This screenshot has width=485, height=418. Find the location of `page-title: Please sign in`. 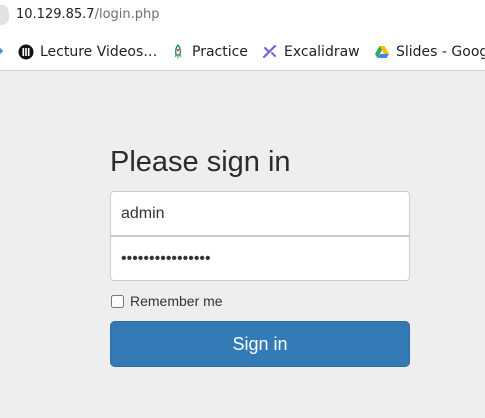

page-title: Please sign in is located at coordinates (200, 162).